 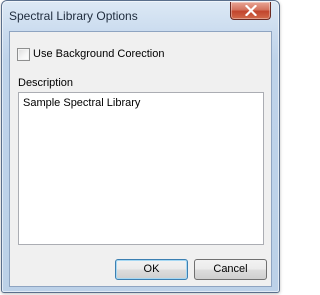 What do you see at coordinates (98, 54) in the screenshot?
I see `background-correction-label: Use Background Corection` at bounding box center [98, 54].